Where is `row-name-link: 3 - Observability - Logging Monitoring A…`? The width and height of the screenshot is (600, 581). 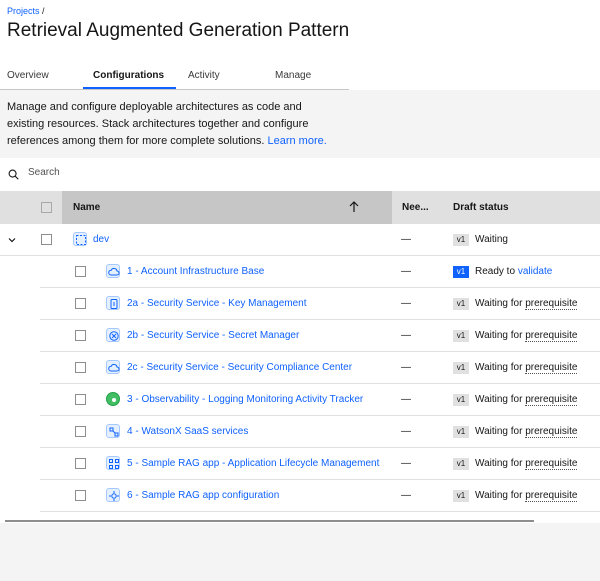 row-name-link: 3 - Observability - Logging Monitoring A… is located at coordinates (245, 399).